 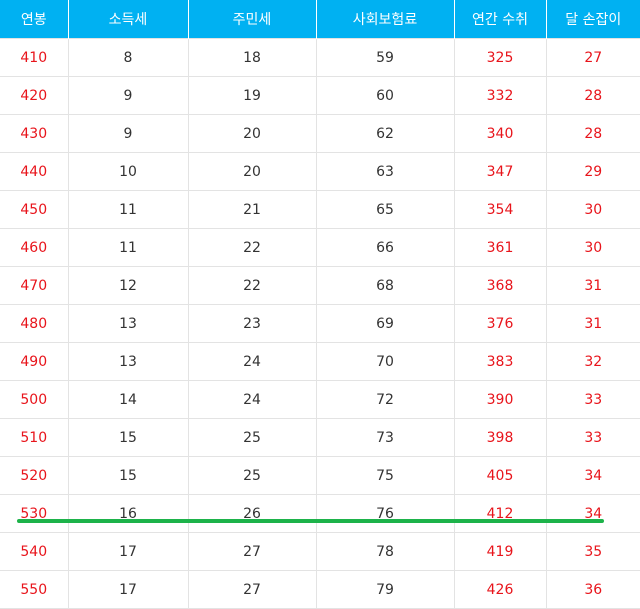 I want to click on social-insurance-cell: 72, so click(x=385, y=399).